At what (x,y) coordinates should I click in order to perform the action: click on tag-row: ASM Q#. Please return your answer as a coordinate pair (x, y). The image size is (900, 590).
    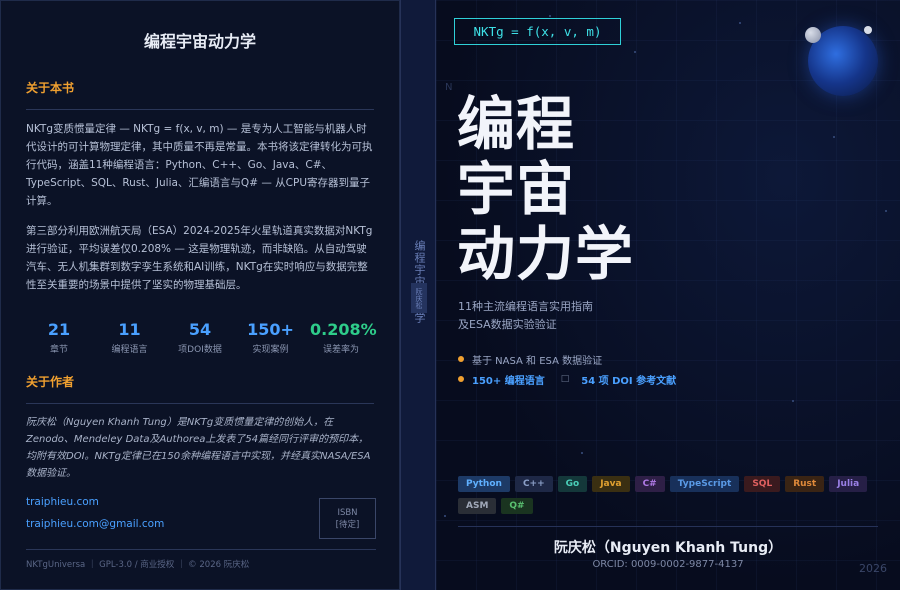
    Looking at the image, I should click on (668, 506).